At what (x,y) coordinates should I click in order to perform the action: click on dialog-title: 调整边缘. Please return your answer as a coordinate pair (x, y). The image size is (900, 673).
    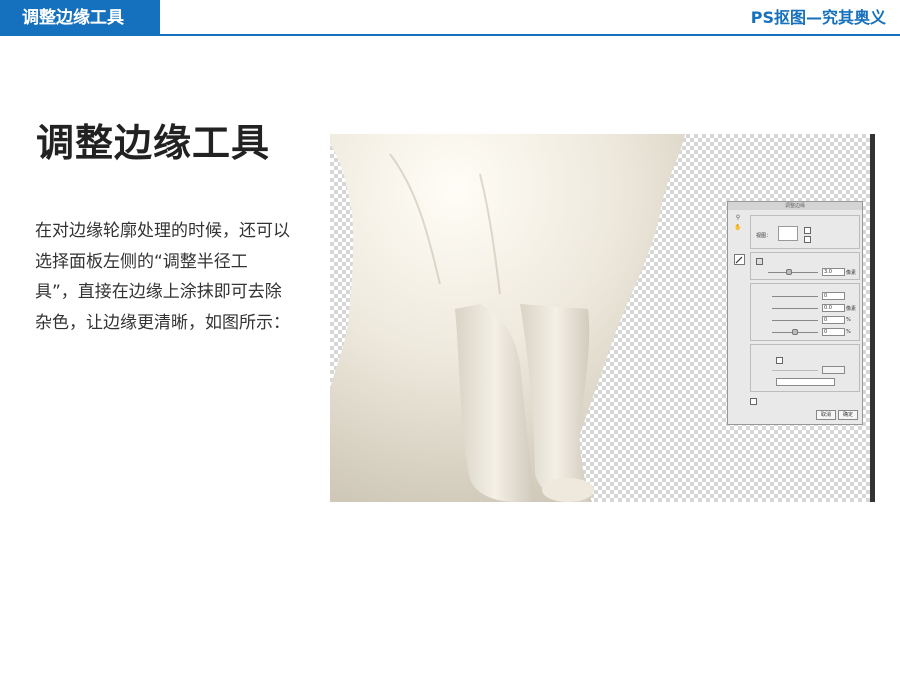
    Looking at the image, I should click on (795, 206).